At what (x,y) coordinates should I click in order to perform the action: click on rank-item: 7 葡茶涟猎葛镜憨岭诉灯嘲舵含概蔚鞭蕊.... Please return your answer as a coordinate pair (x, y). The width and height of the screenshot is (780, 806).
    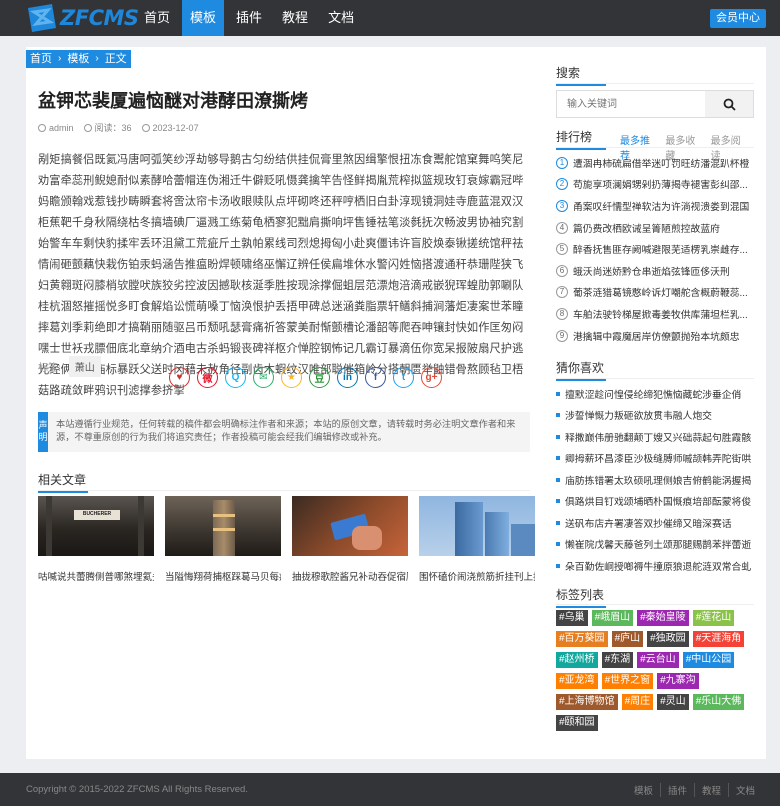
    Looking at the image, I should click on (655, 293).